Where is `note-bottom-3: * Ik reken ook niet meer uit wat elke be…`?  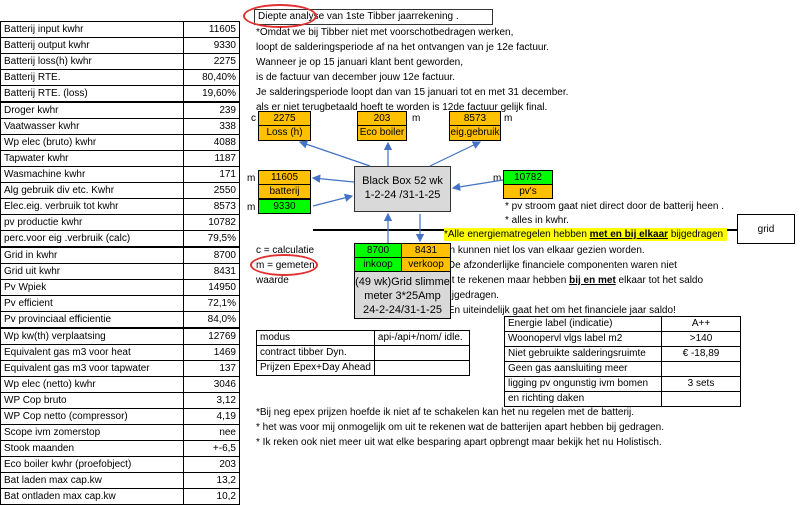
note-bottom-3: * Ik reken ook niet meer uit wat elke be… is located at coordinates (459, 442).